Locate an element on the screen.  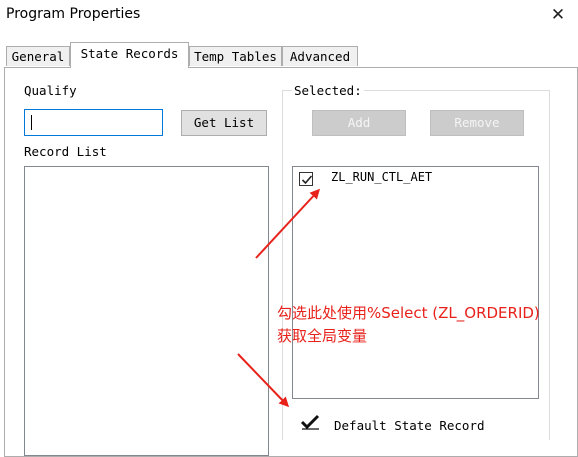
arrow-to-default-checkbox is located at coordinates (263, 380).